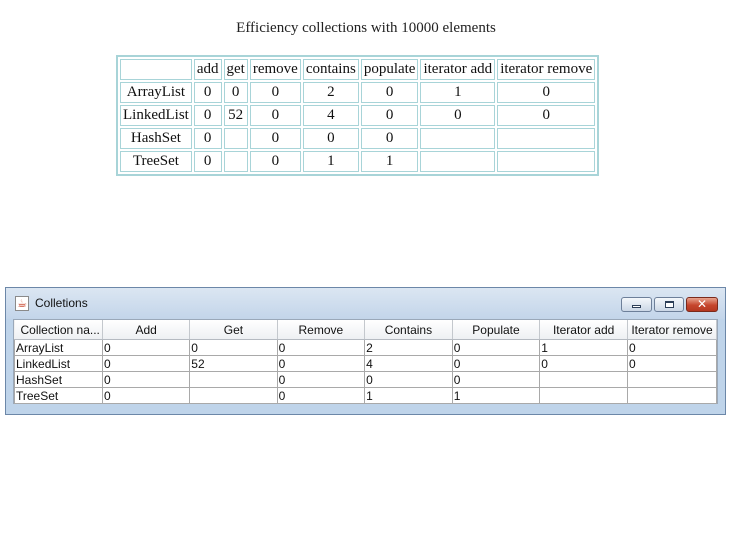 The height and width of the screenshot is (543, 744). Describe the element at coordinates (61, 303) in the screenshot. I see `window-title: Colletions` at that location.